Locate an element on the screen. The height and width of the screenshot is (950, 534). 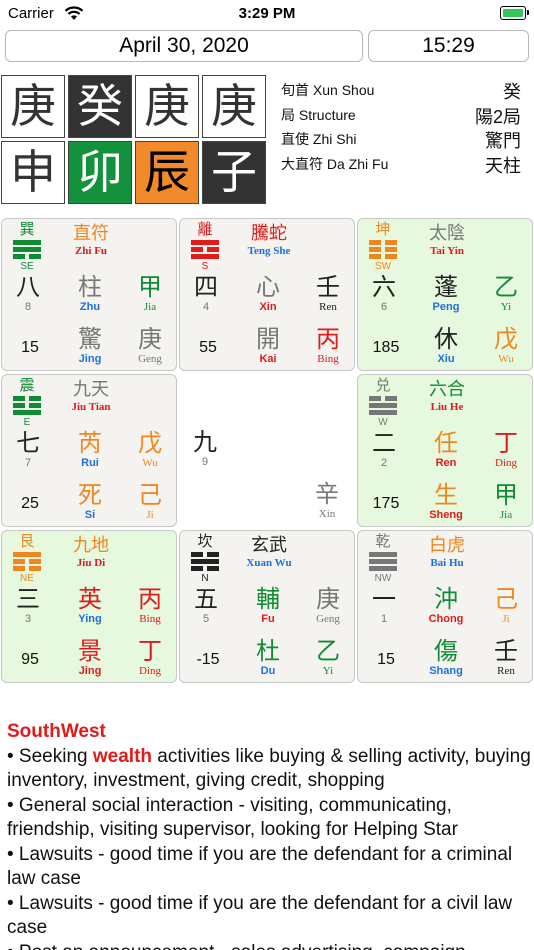
door-block: 杜 Du is located at coordinates (268, 657).